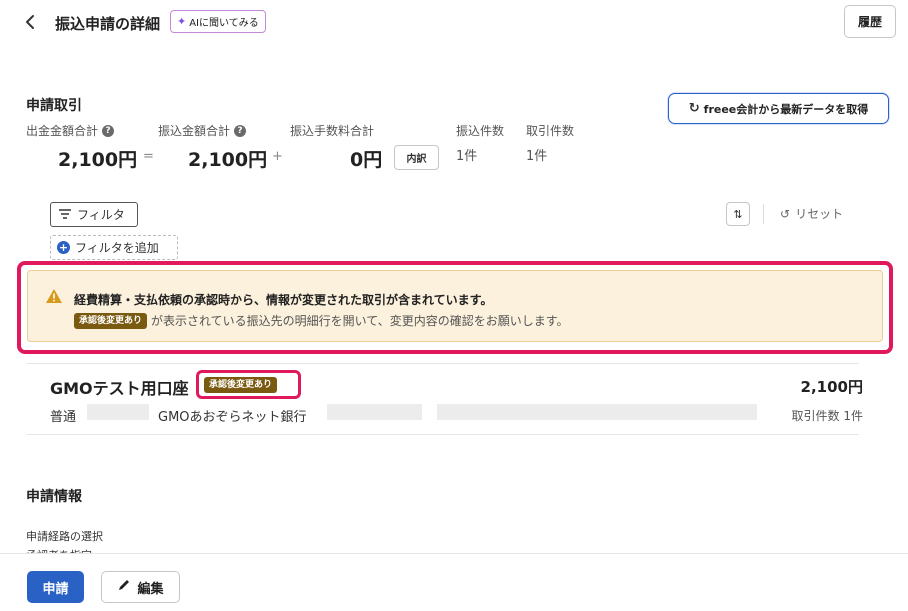 The image size is (908, 611). Describe the element at coordinates (785, 213) in the screenshot. I see `reset-icon: ↺` at that location.